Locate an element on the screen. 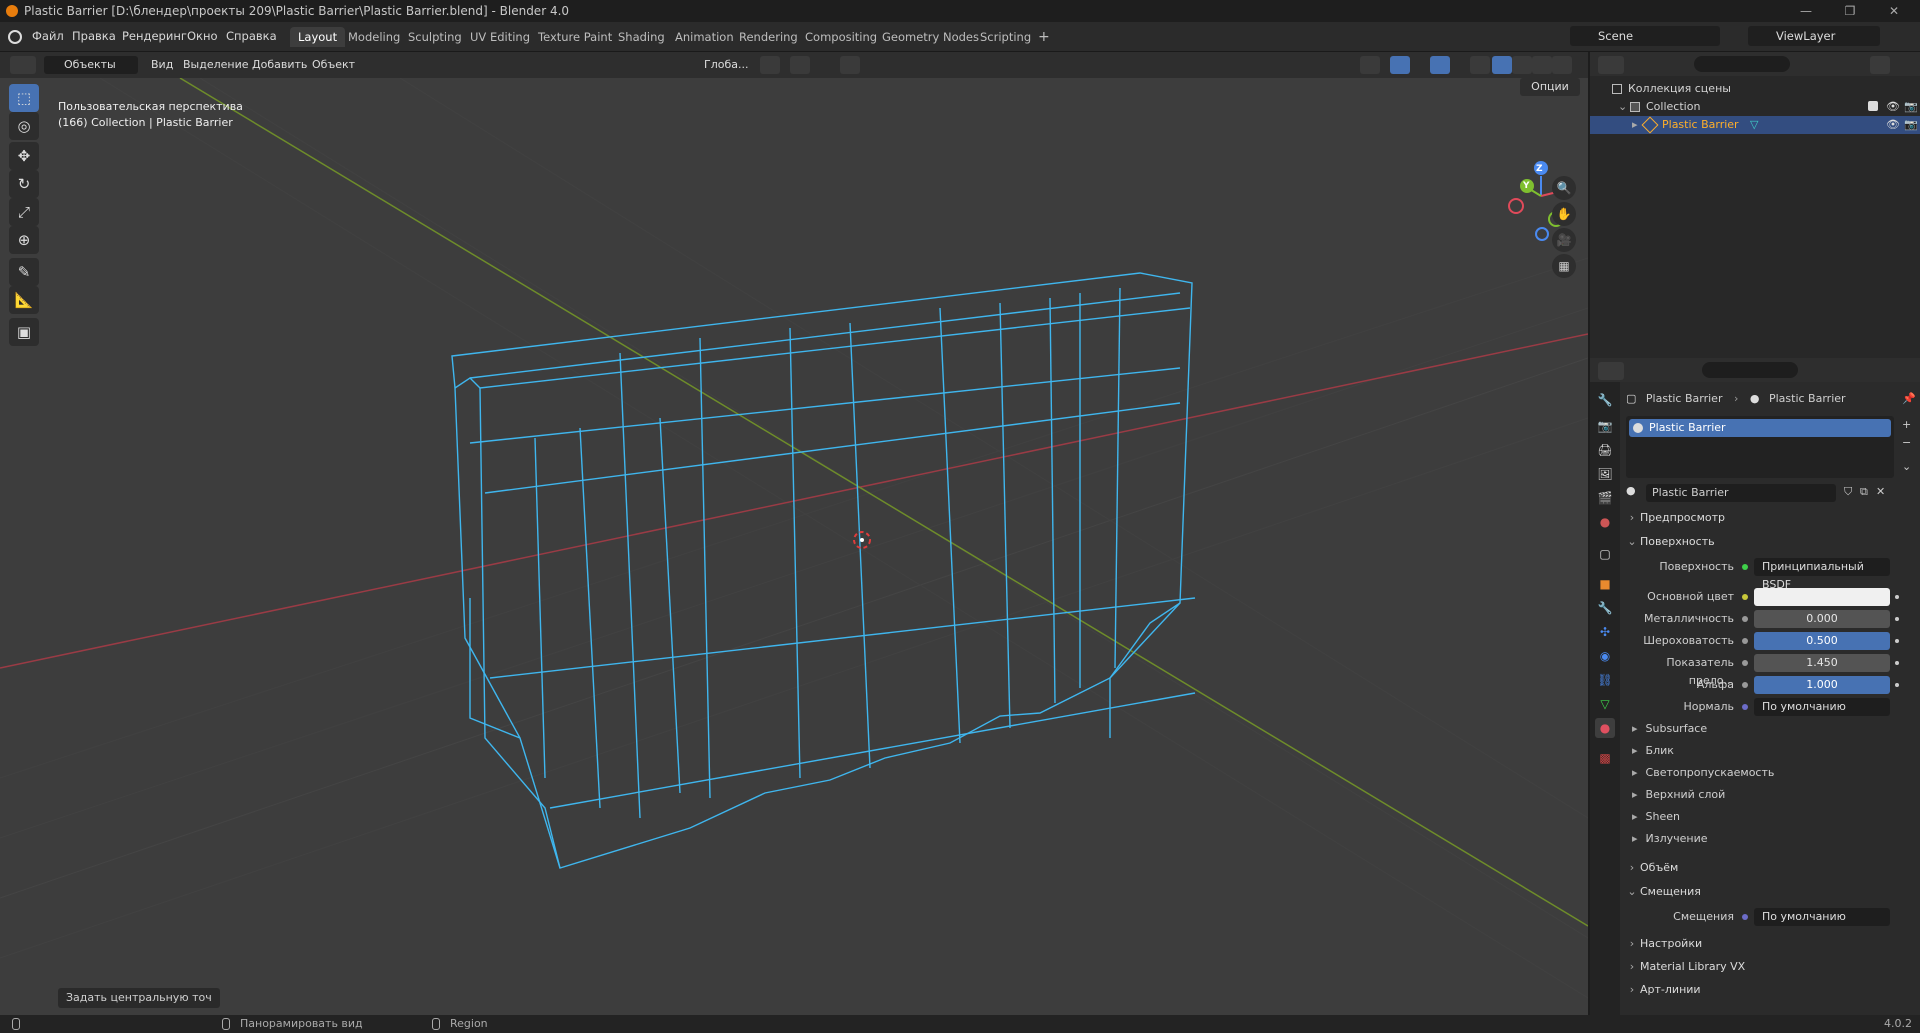 This screenshot has width=1920, height=1033. properties-search-input is located at coordinates (1750, 370).